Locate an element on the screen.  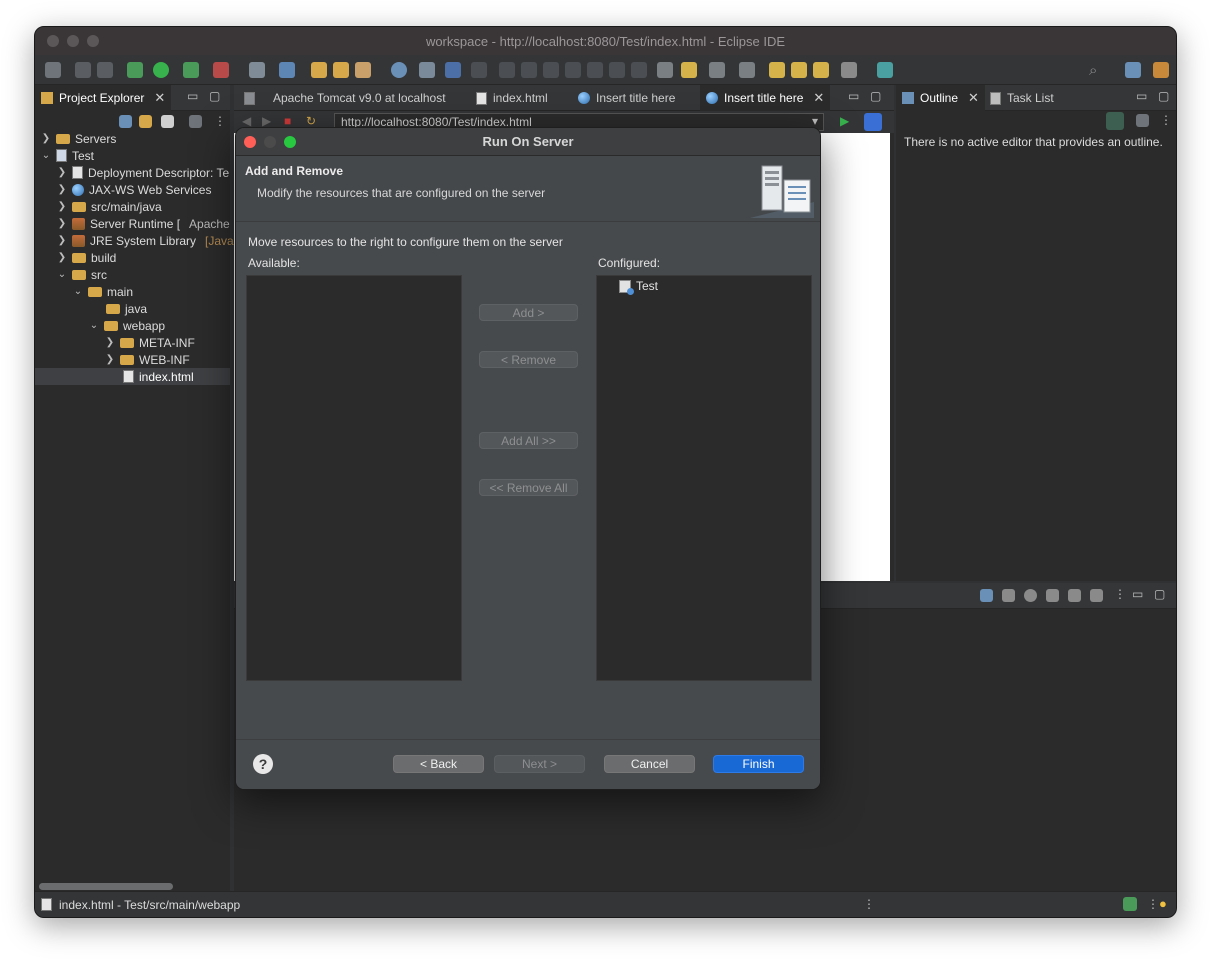
terminal-icon is located at coordinates (453, 70).